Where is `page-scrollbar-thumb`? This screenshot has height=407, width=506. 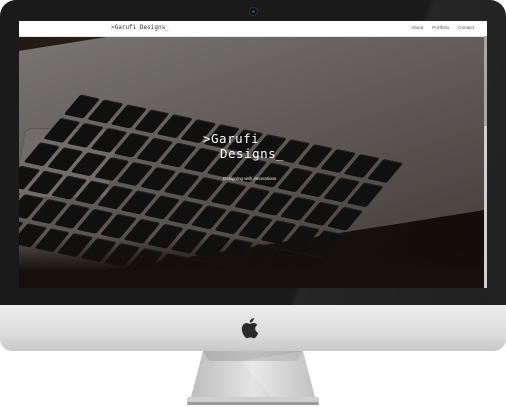
page-scrollbar-thumb is located at coordinates (485, 81).